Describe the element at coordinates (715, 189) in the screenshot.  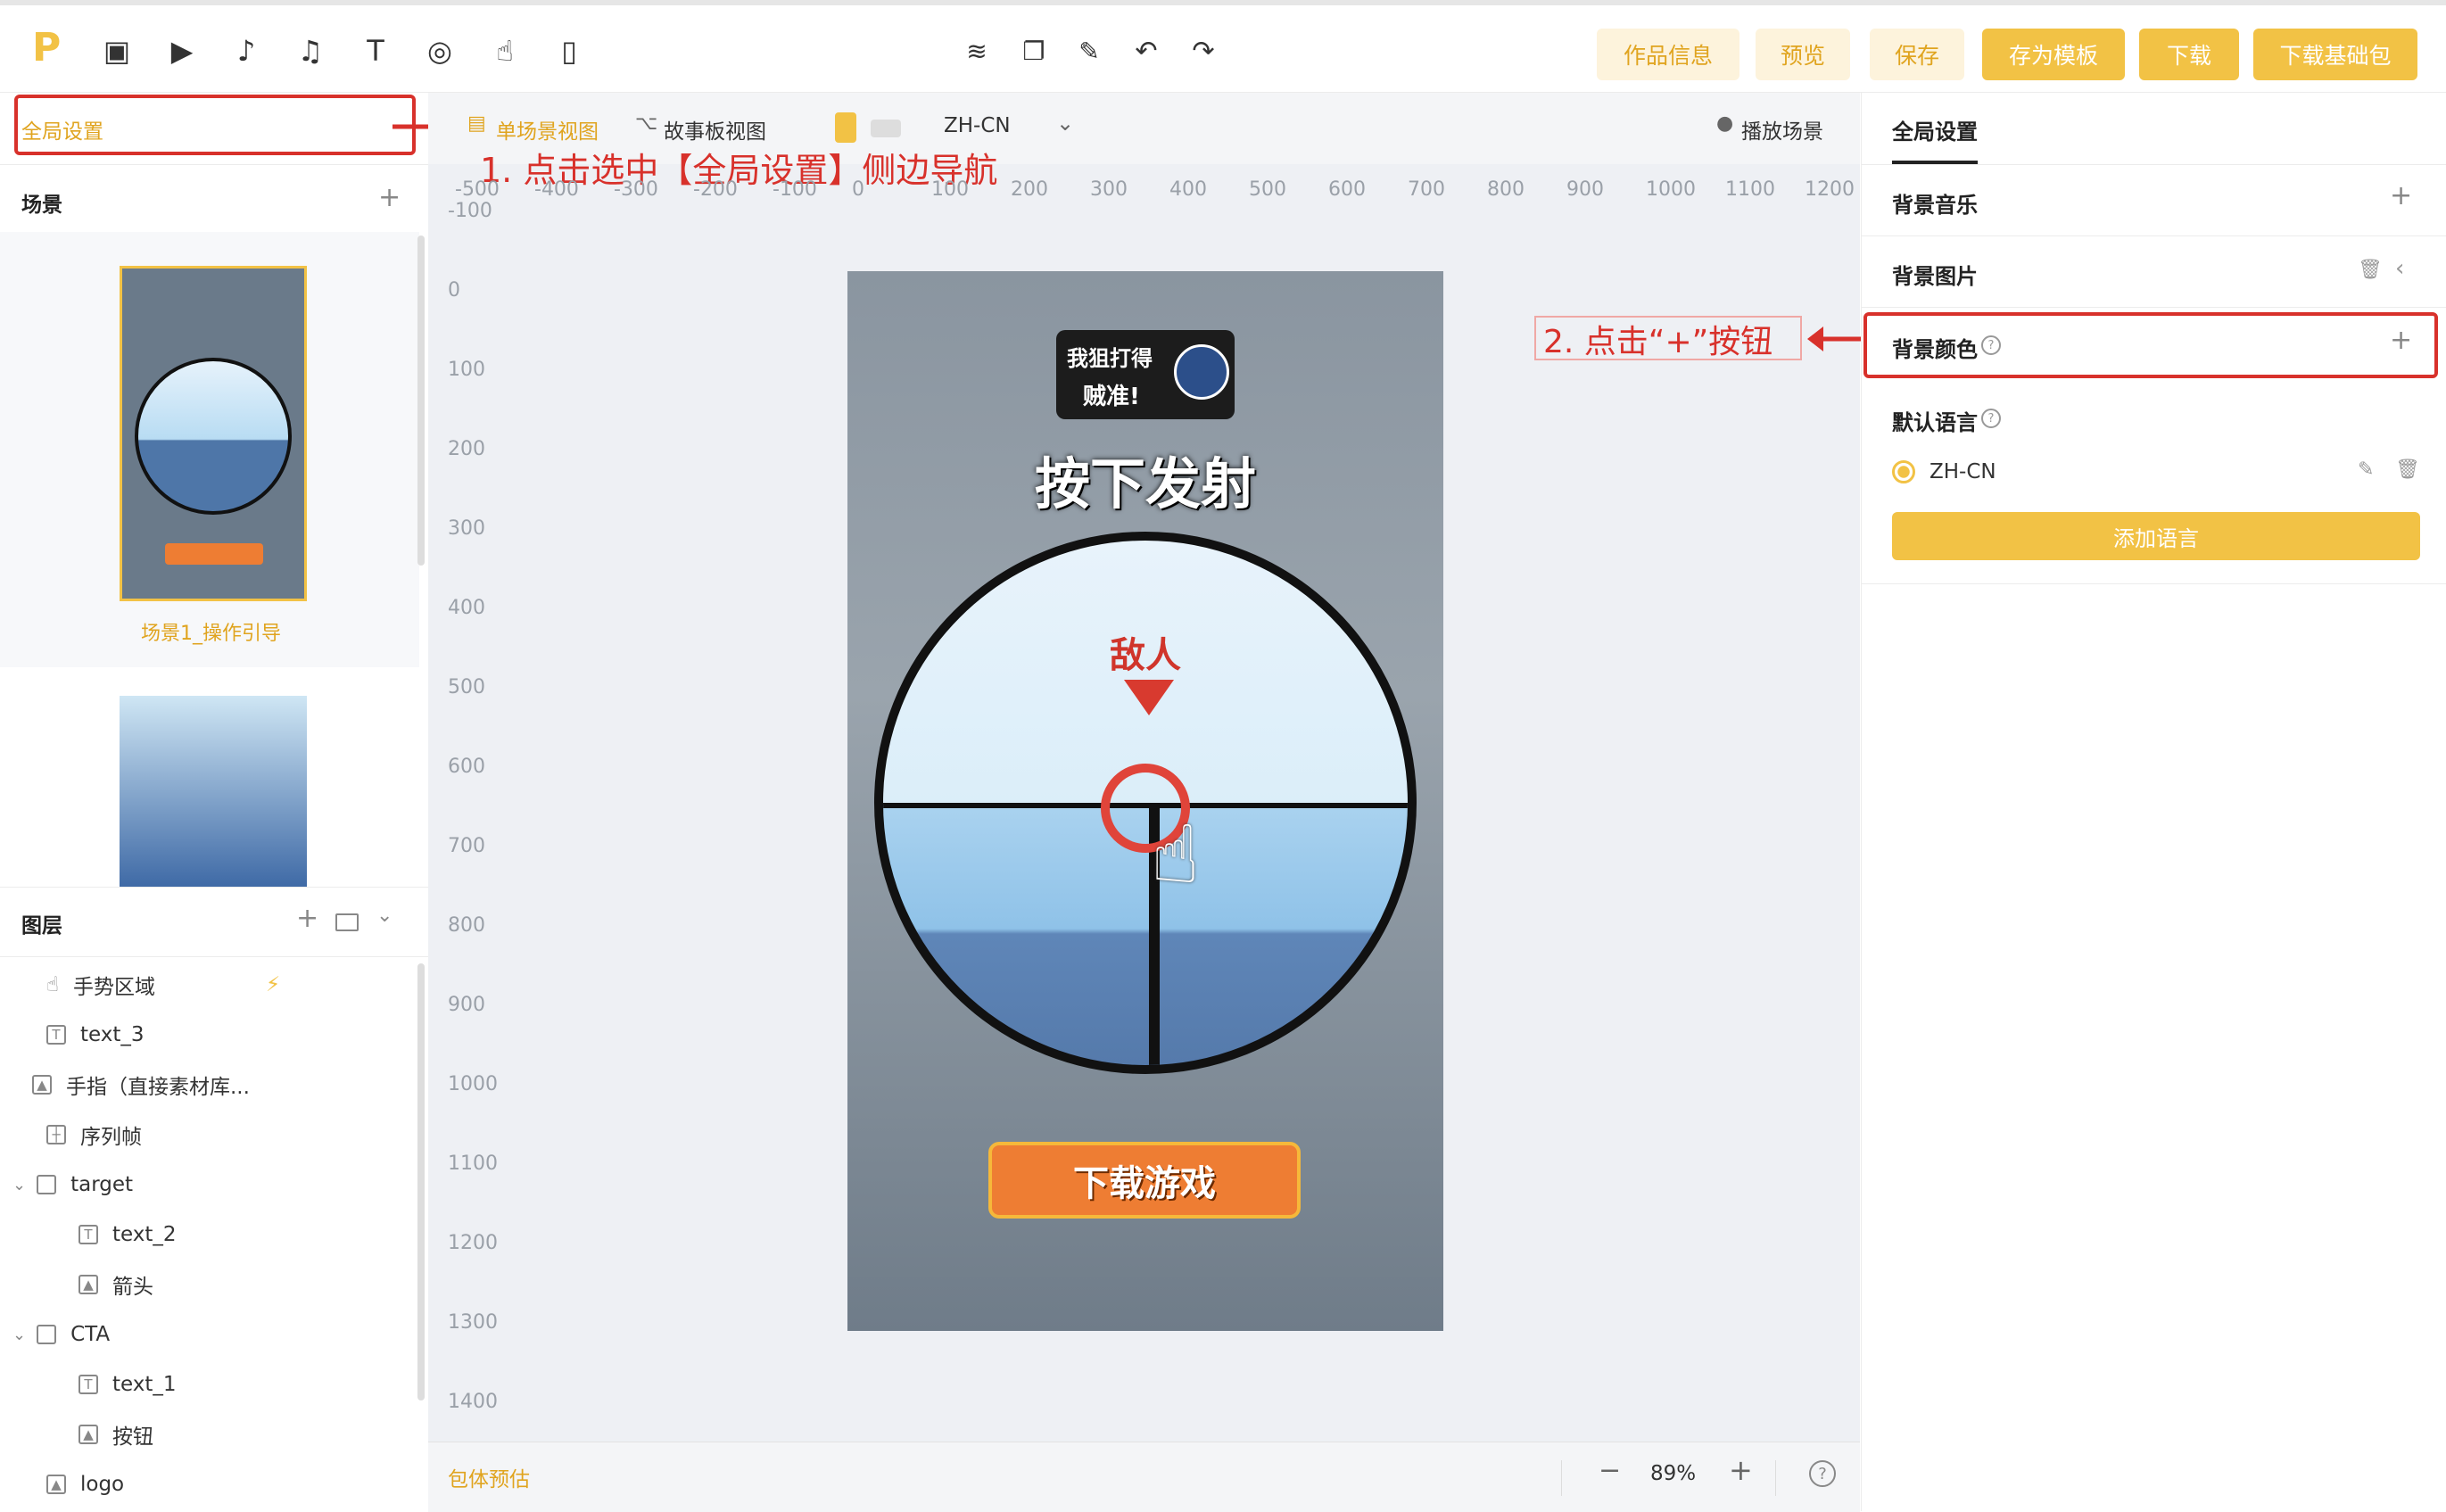
I see `ruler-tick-label: -200` at that location.